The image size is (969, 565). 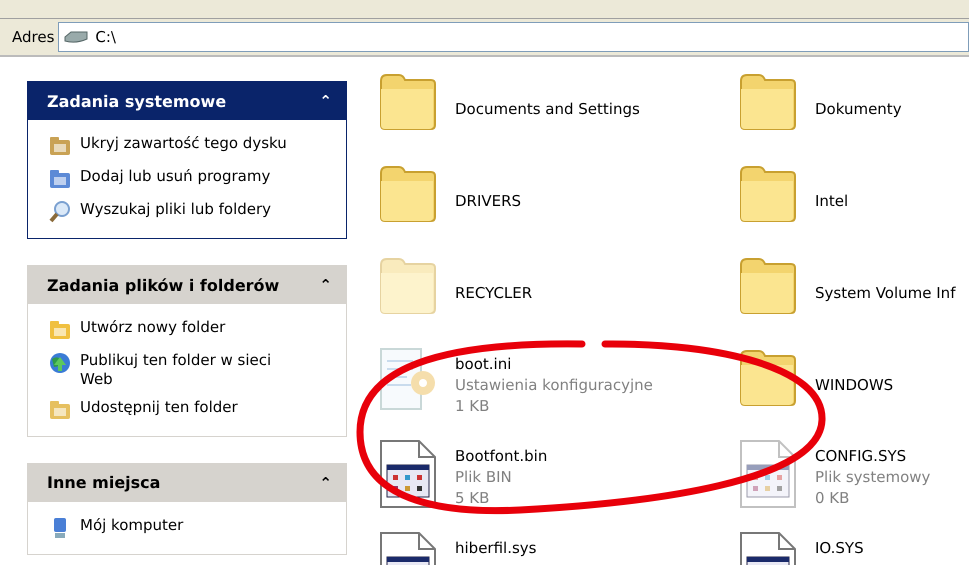 What do you see at coordinates (183, 143) in the screenshot?
I see `task-link: Ukryj zawartość tego dysku` at bounding box center [183, 143].